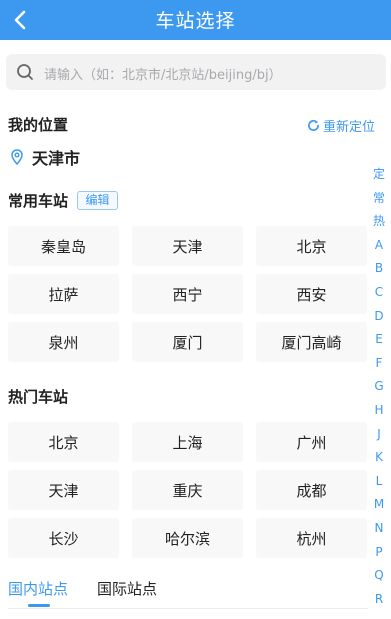 This screenshot has height=619, width=391. What do you see at coordinates (379, 458) in the screenshot?
I see `index-letter: K` at bounding box center [379, 458].